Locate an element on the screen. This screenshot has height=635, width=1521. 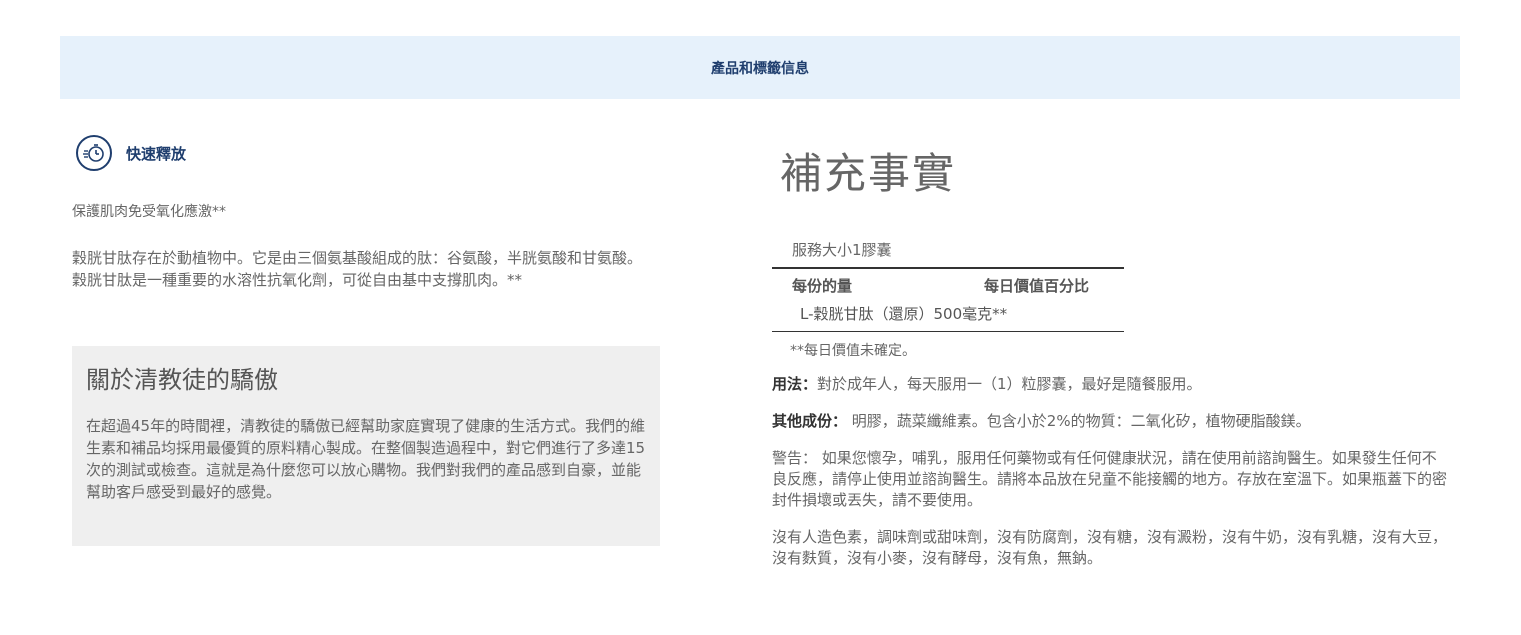
daily-value-header: 每日價值百分比 is located at coordinates (1037, 286).